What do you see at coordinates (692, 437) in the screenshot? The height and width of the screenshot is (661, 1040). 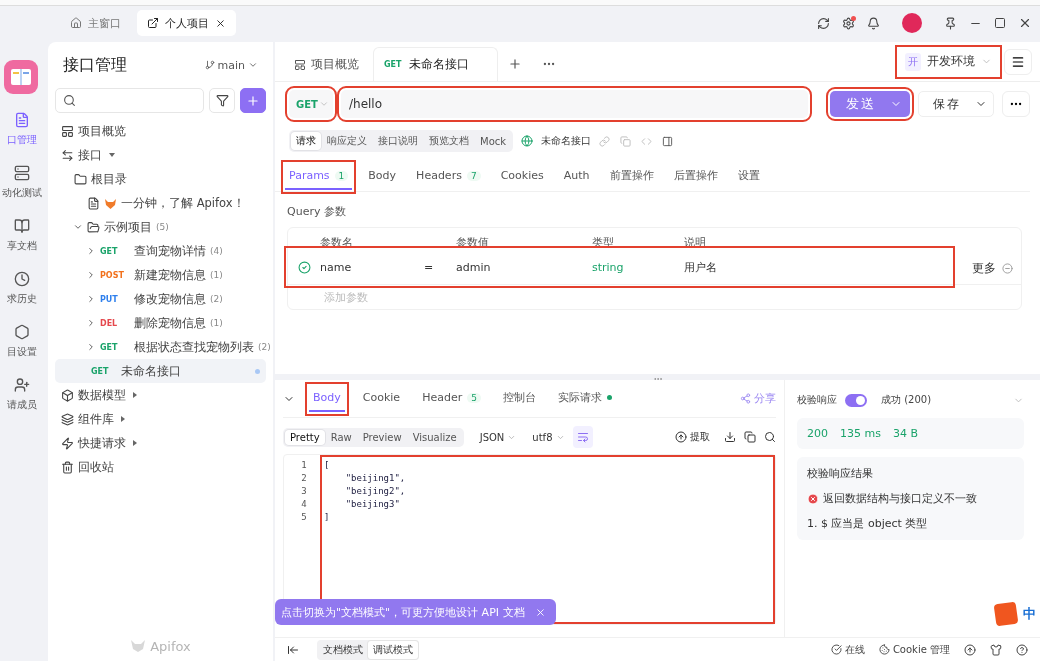 I see `extract-button: 提取` at bounding box center [692, 437].